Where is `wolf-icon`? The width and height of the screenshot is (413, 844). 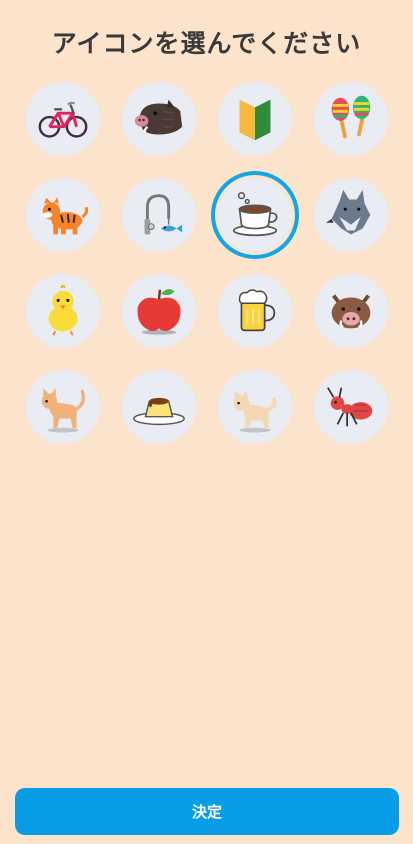 wolf-icon is located at coordinates (348, 212).